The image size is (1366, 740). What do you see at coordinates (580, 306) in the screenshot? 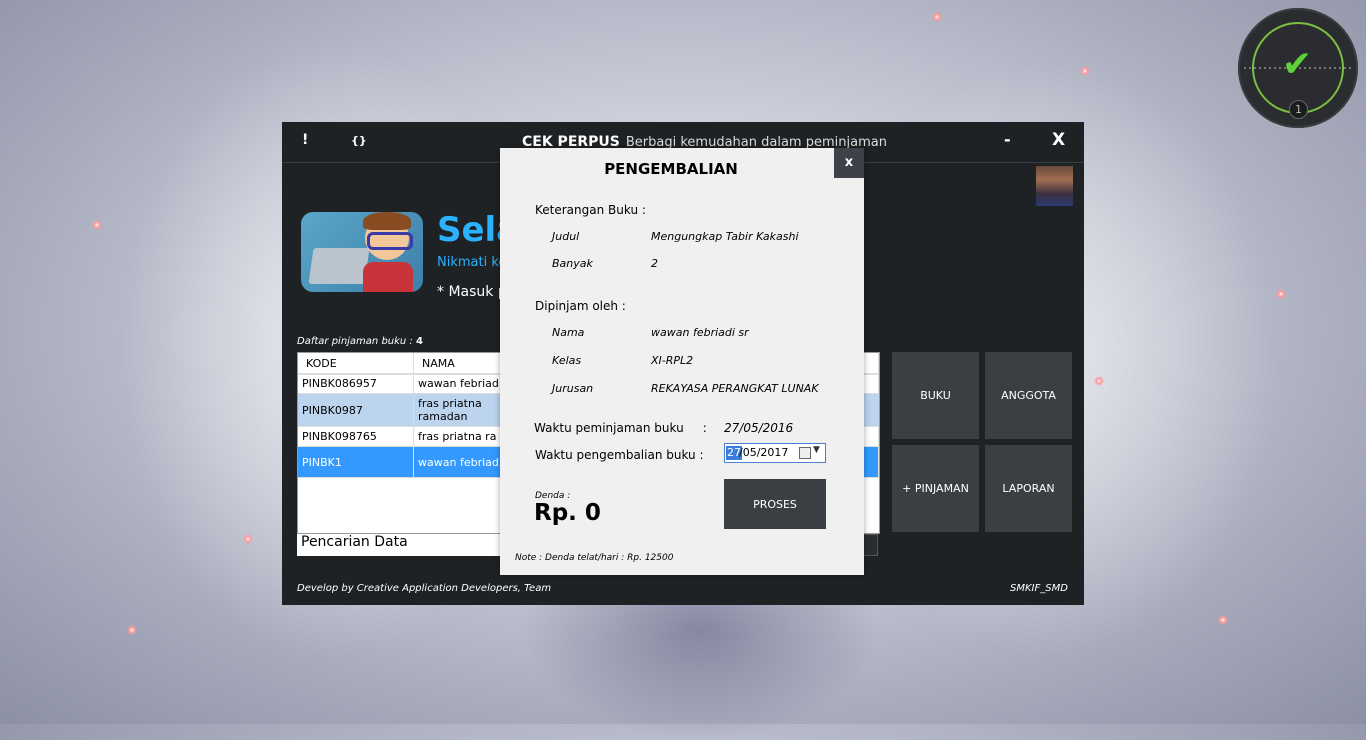
I see `section-dipinjam-oleh: Dipinjam oleh :` at bounding box center [580, 306].